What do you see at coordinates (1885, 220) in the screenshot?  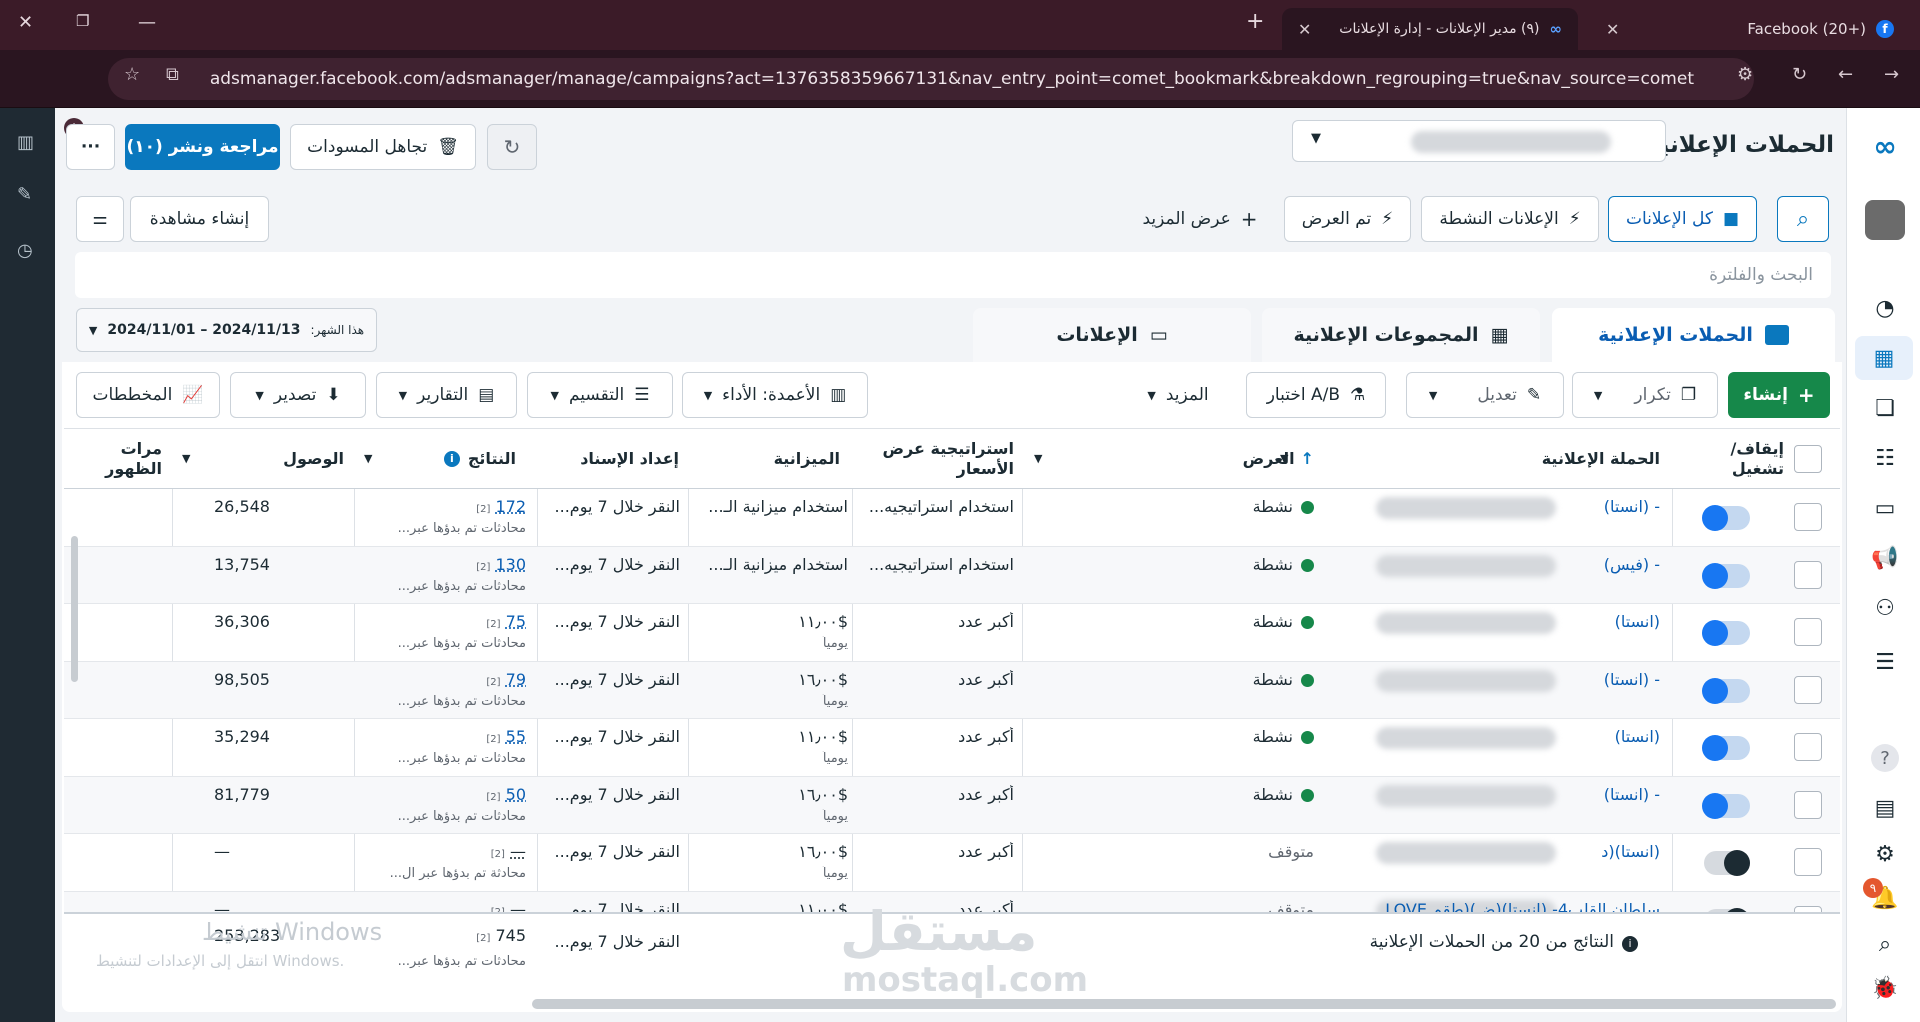 I see `avatar` at bounding box center [1885, 220].